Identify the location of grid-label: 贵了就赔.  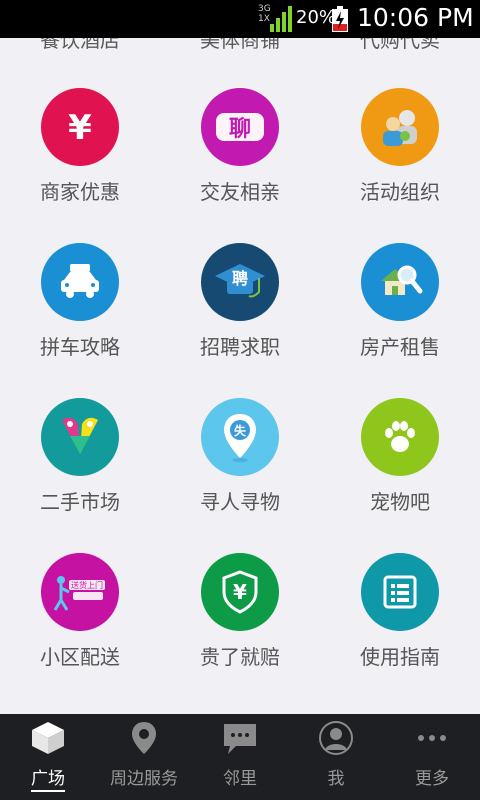
(240, 657).